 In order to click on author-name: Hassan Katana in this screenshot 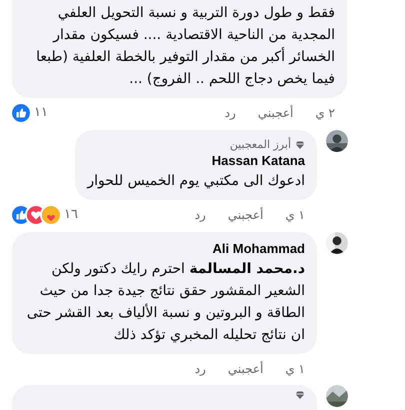, I will do `click(196, 161)`.